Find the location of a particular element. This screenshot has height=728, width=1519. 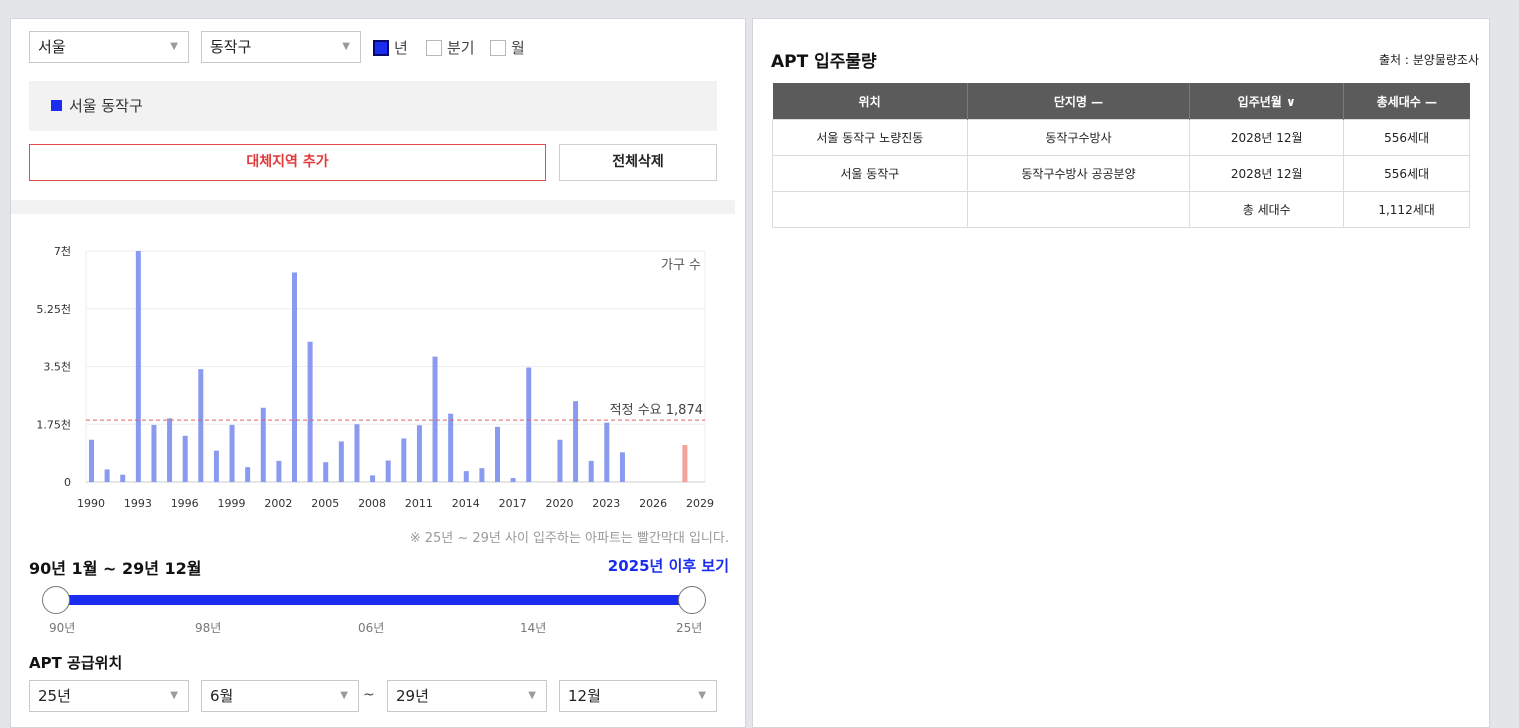

add-region-button: 대체지역 추가 is located at coordinates (287, 162).